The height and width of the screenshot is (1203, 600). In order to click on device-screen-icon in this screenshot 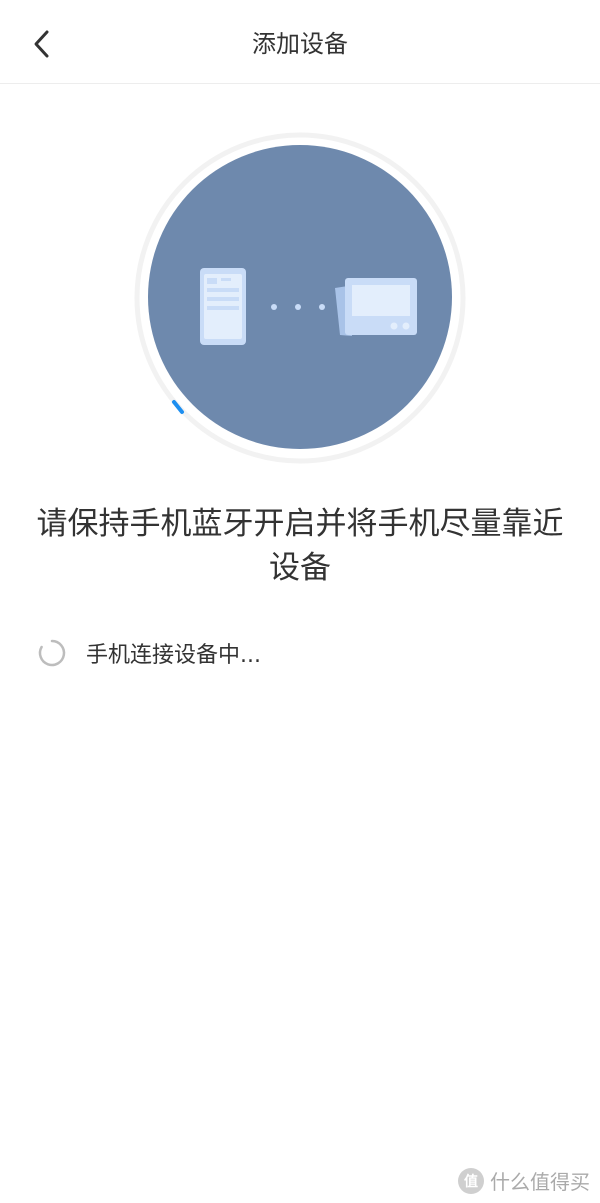, I will do `click(376, 307)`.